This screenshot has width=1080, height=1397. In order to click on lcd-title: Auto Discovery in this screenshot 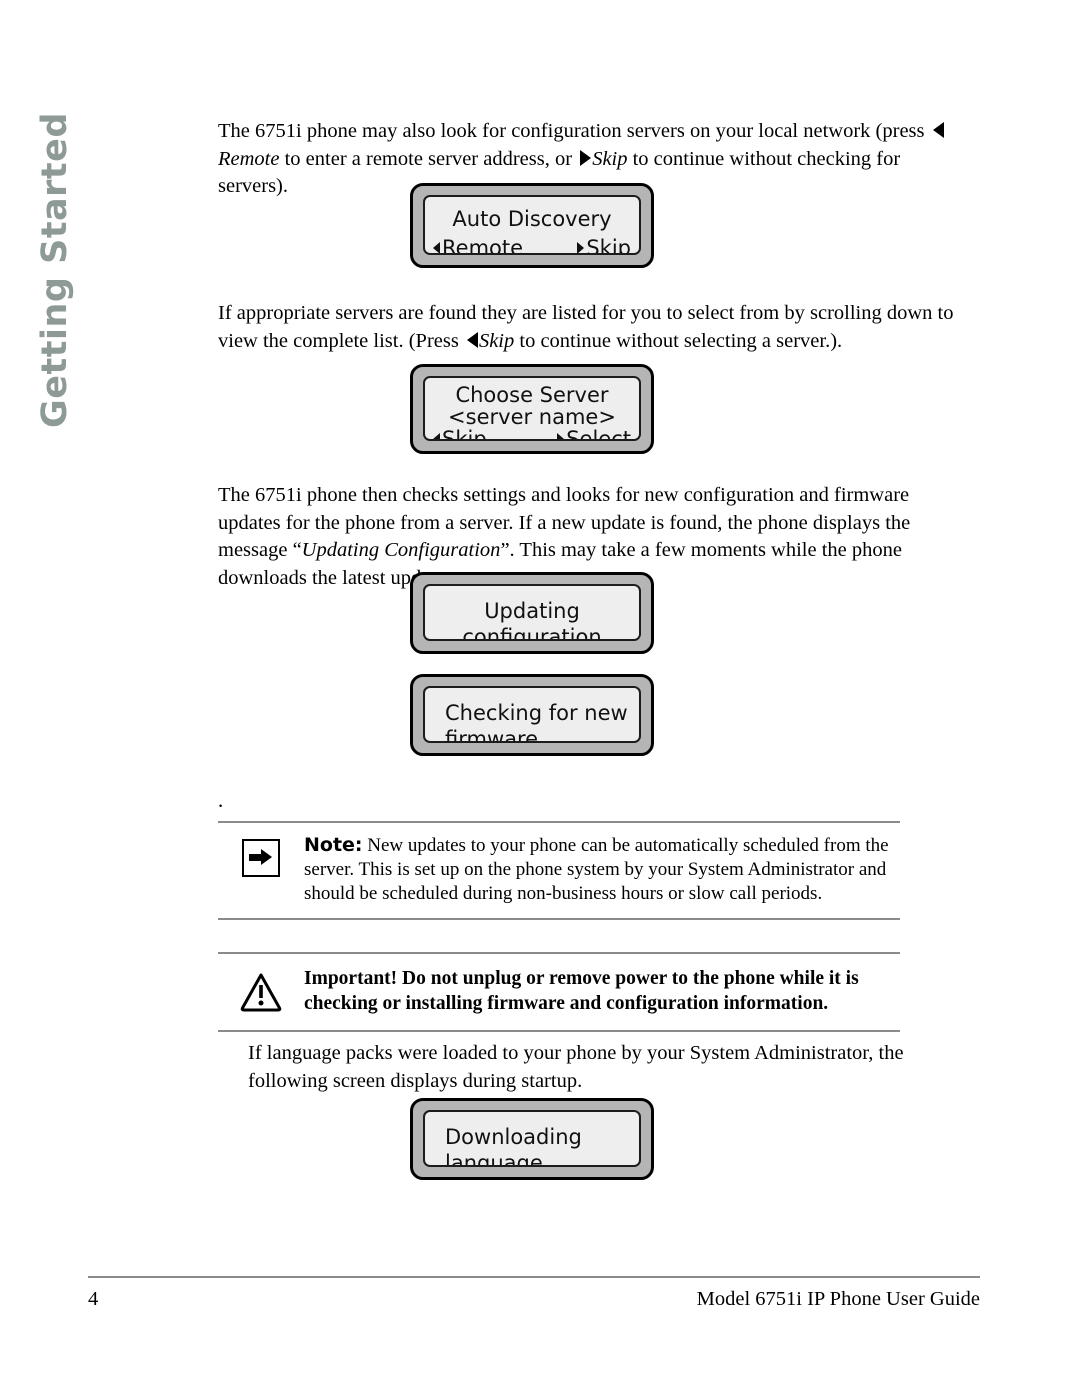, I will do `click(532, 219)`.